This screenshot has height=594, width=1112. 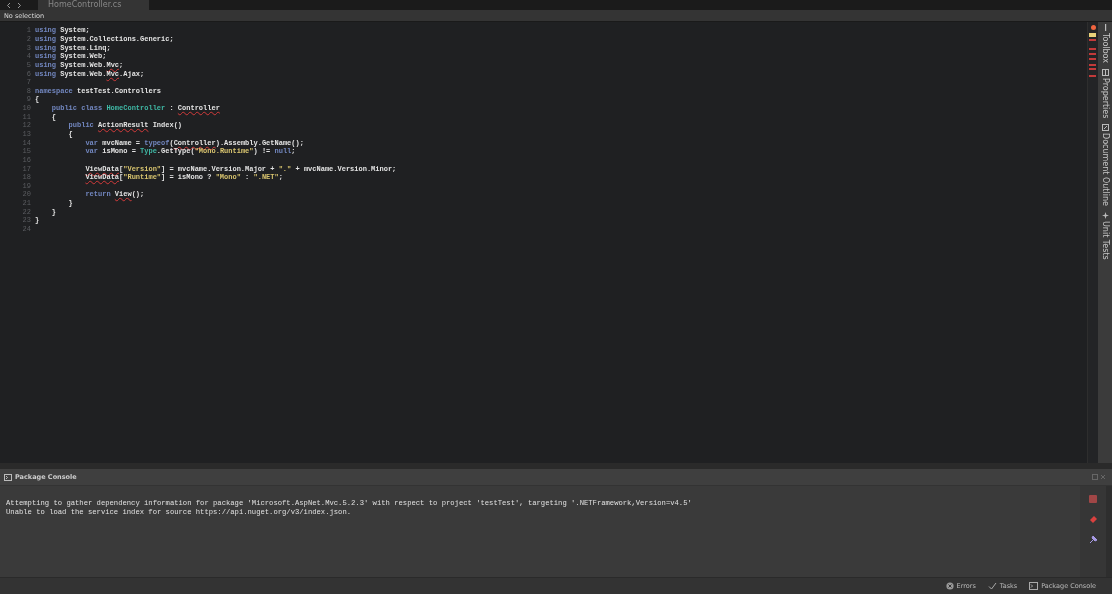 What do you see at coordinates (1105, 236) in the screenshot?
I see `side-pad-tab: Unit Tests` at bounding box center [1105, 236].